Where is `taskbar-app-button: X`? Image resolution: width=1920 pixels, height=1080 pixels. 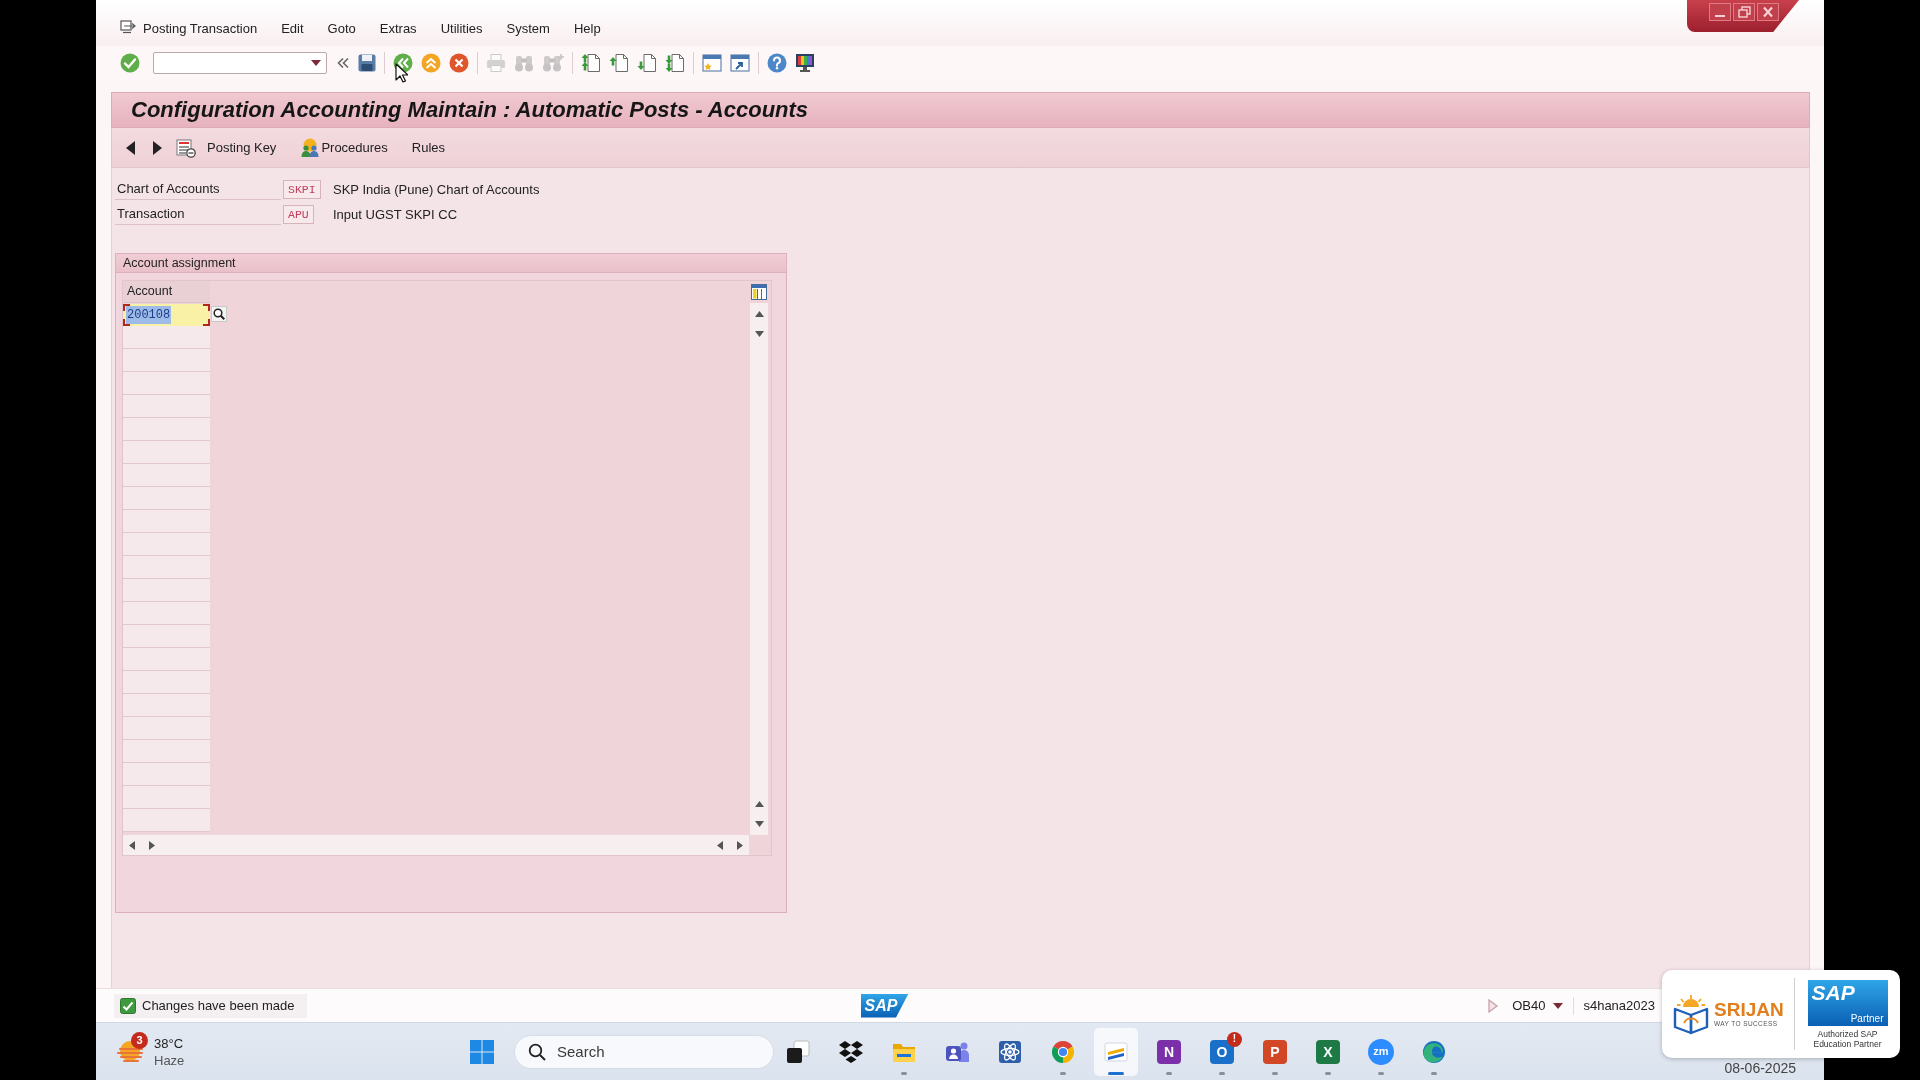 taskbar-app-button: X is located at coordinates (1328, 1051).